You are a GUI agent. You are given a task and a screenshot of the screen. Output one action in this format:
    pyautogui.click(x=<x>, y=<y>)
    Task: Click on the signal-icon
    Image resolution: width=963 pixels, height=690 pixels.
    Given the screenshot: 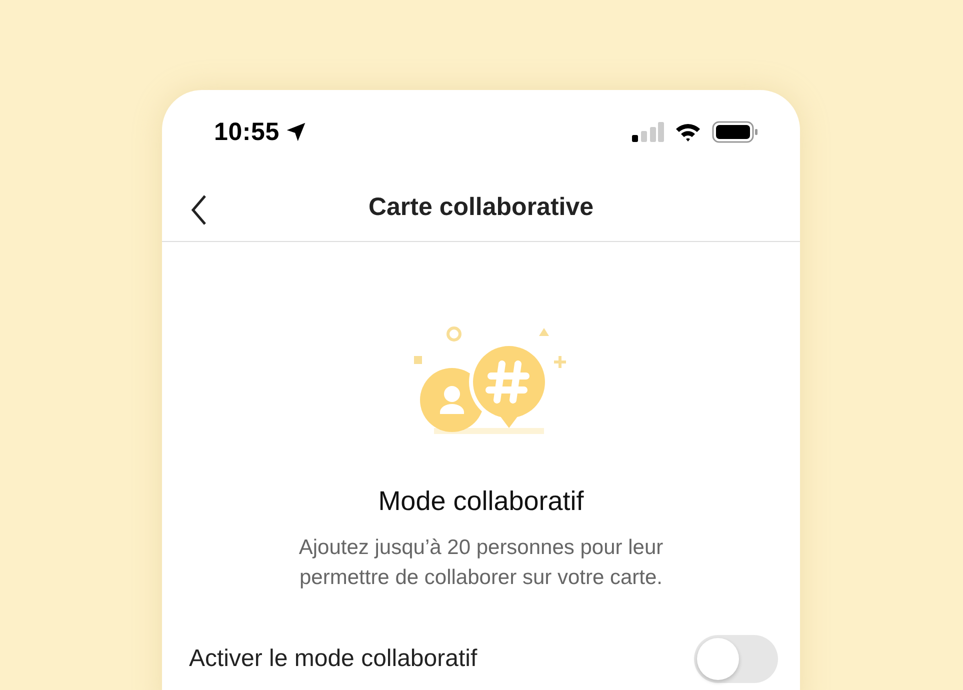 What is the action you would take?
    pyautogui.click(x=648, y=132)
    